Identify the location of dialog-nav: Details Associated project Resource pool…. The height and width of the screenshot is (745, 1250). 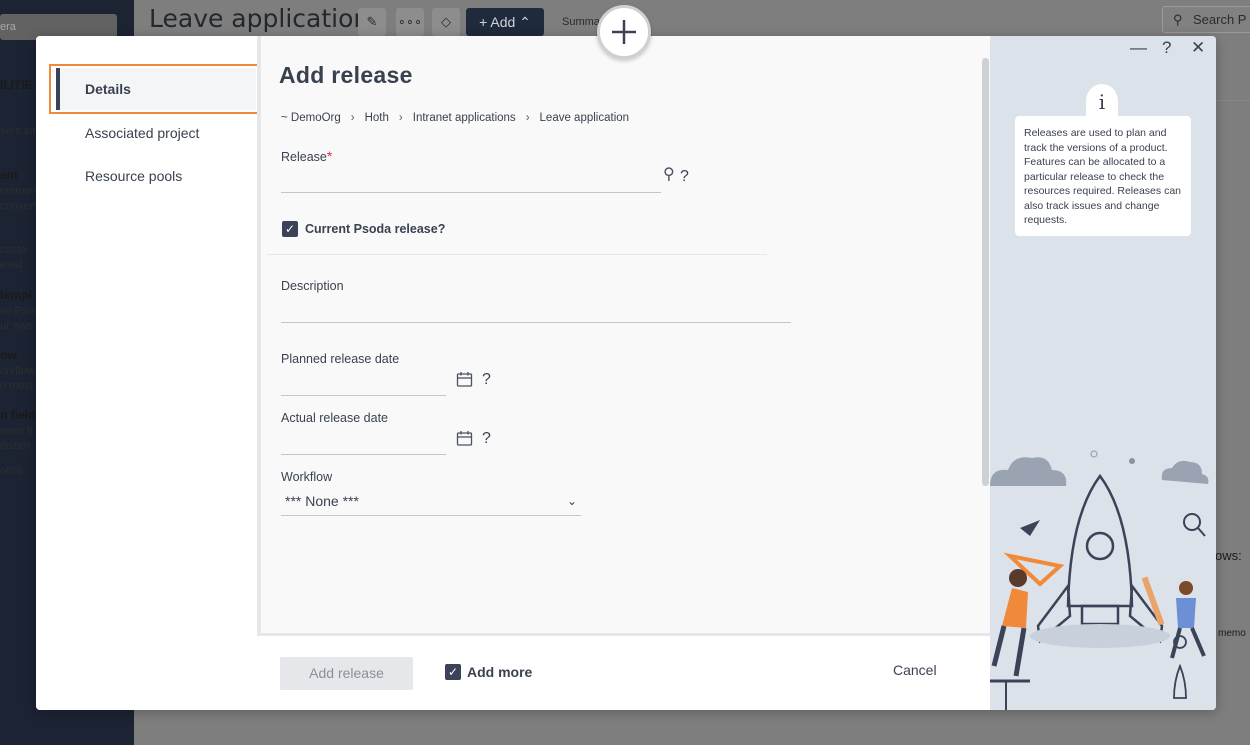
(149, 336).